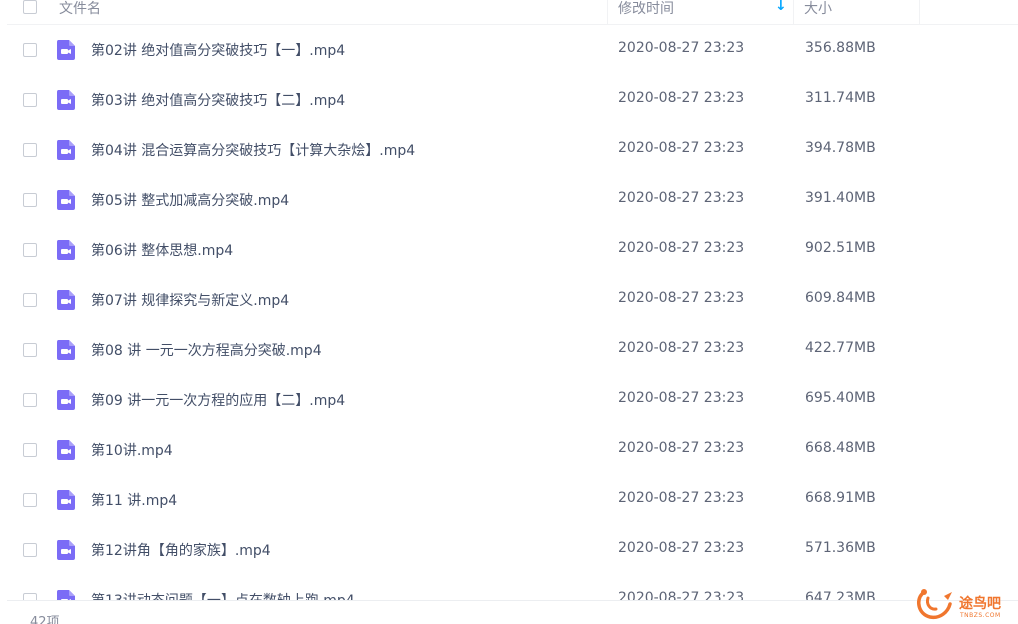  What do you see at coordinates (190, 300) in the screenshot?
I see `file-name: 第07讲 规律探究与新定义.mp4` at bounding box center [190, 300].